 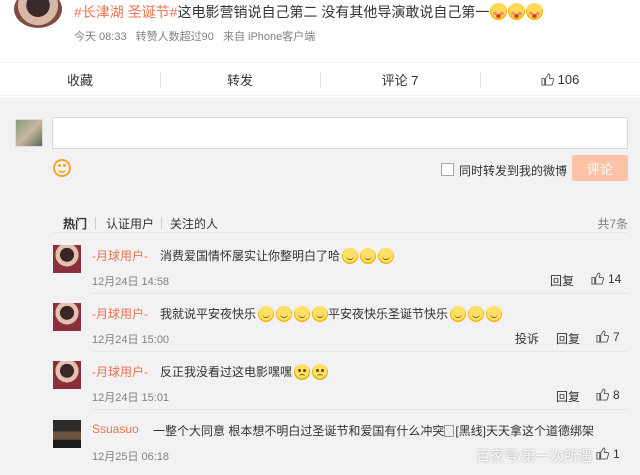 What do you see at coordinates (333, 12) in the screenshot?
I see `post-body: 这电影营销说自己第二 没有其他导演敢说自己第一` at bounding box center [333, 12].